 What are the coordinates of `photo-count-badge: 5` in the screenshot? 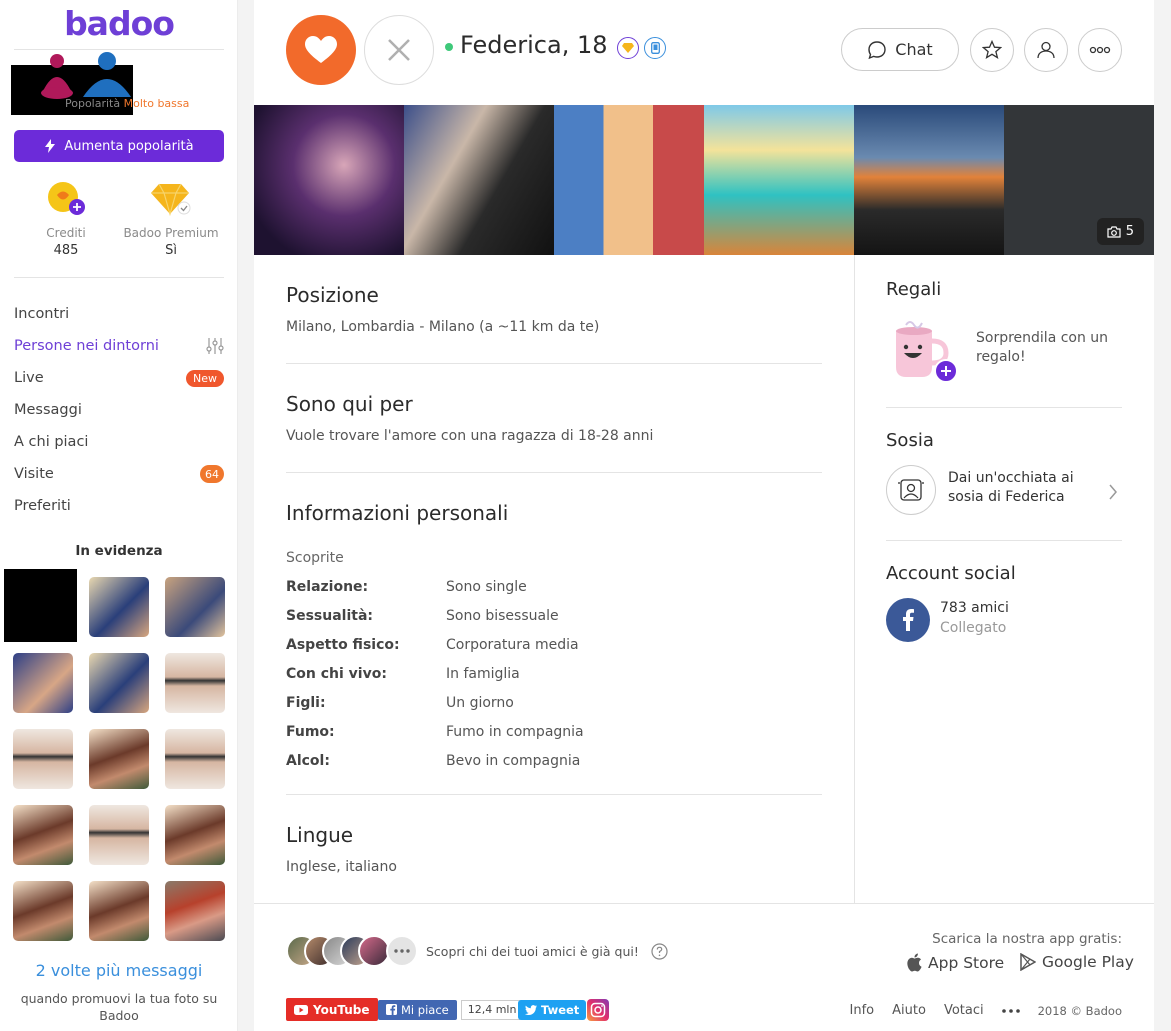 It's located at (1120, 231).